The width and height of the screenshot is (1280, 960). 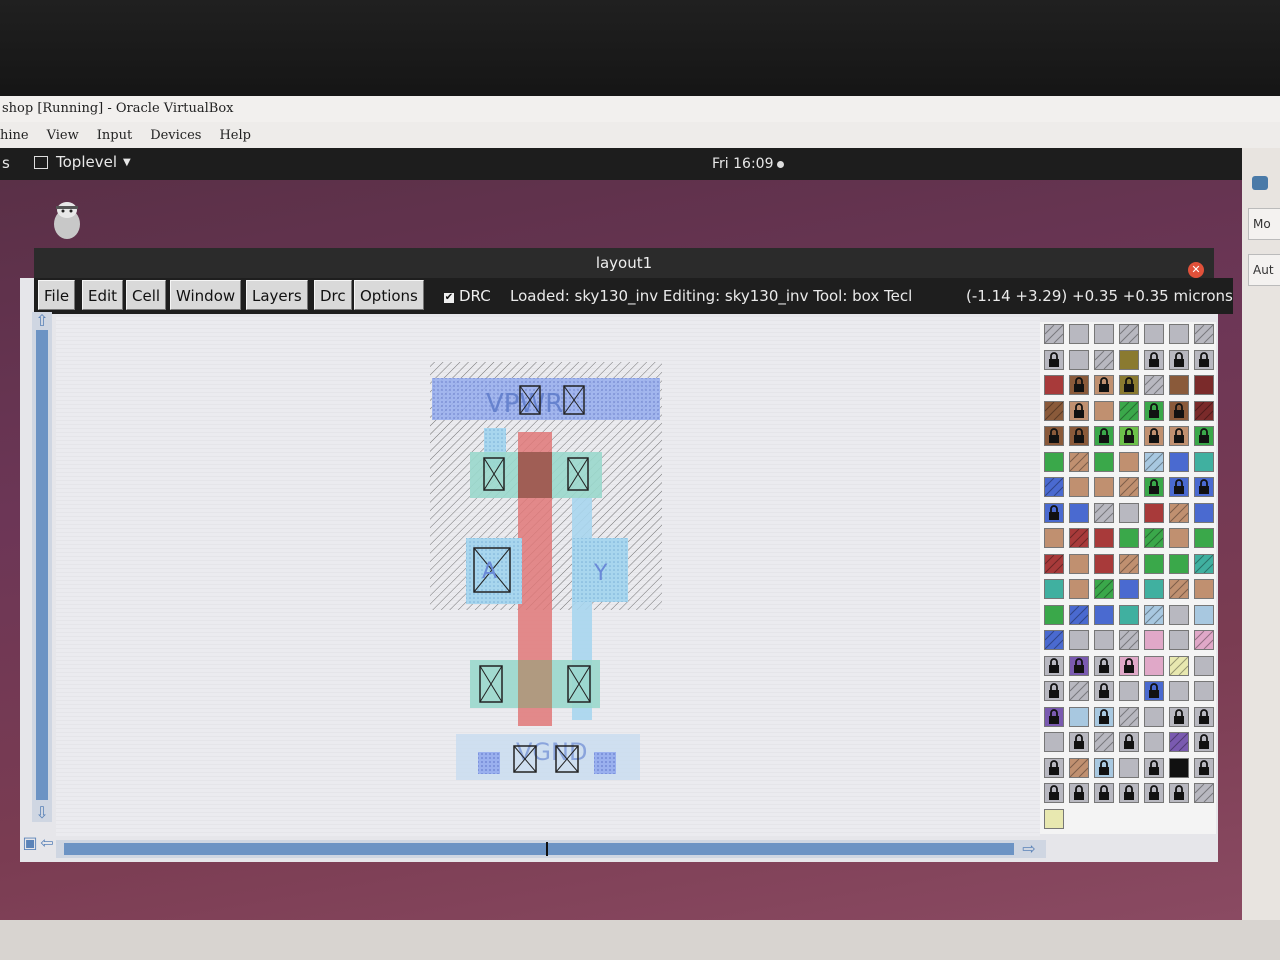 What do you see at coordinates (1196, 270) in the screenshot?
I see `close-icon: ✕` at bounding box center [1196, 270].